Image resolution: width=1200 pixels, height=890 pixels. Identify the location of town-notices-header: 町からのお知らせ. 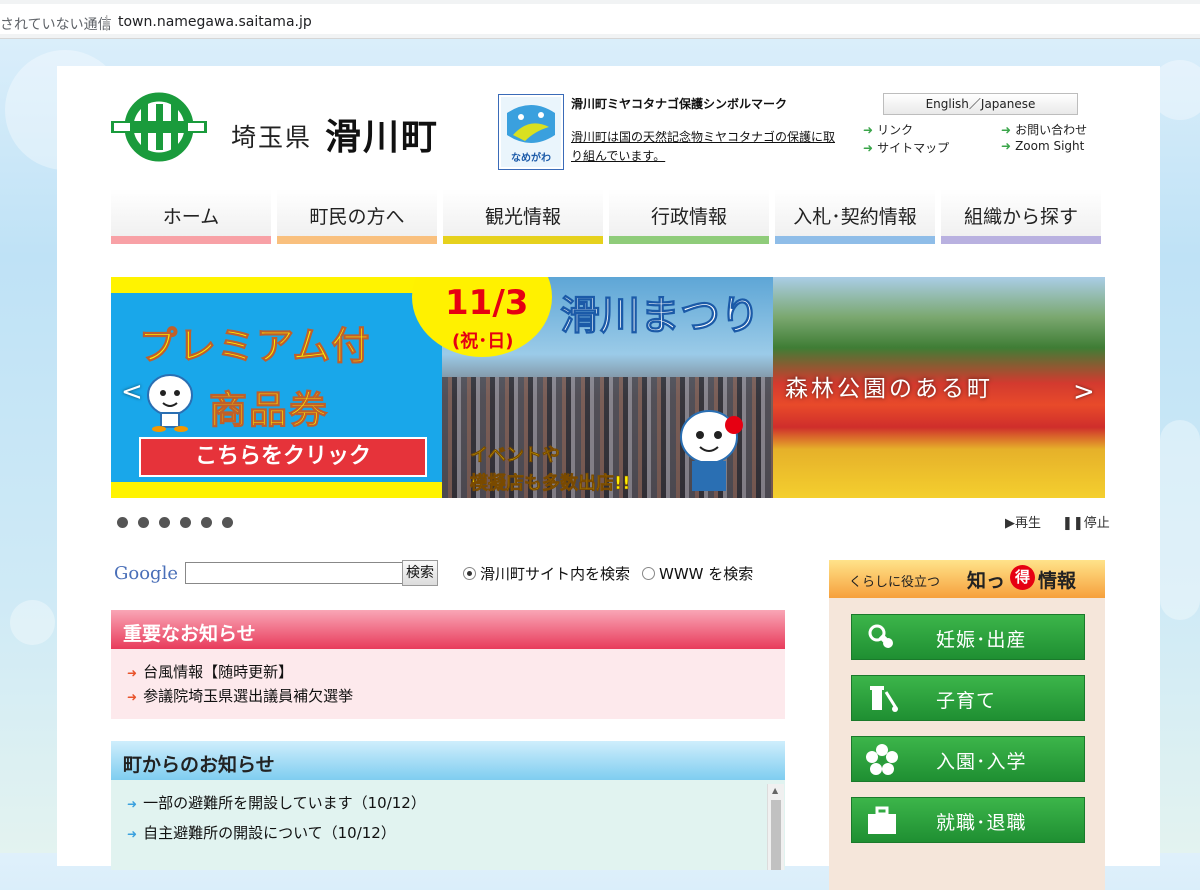
(448, 760).